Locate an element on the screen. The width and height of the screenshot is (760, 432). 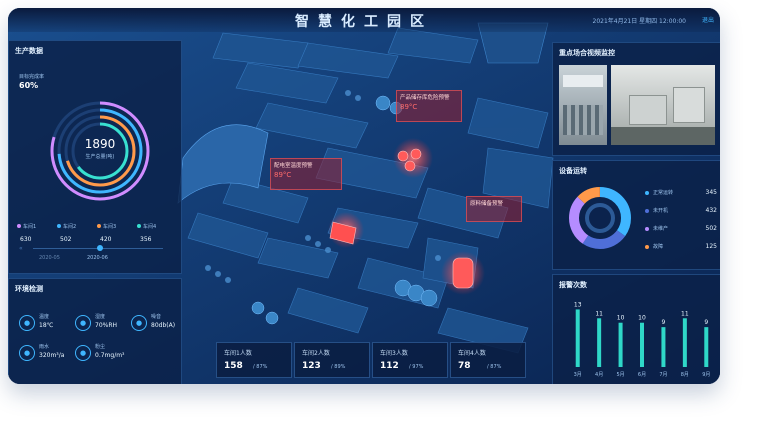
environment-item: ● 粉尘 0.7mg/m³ is located at coordinates (102, 355).